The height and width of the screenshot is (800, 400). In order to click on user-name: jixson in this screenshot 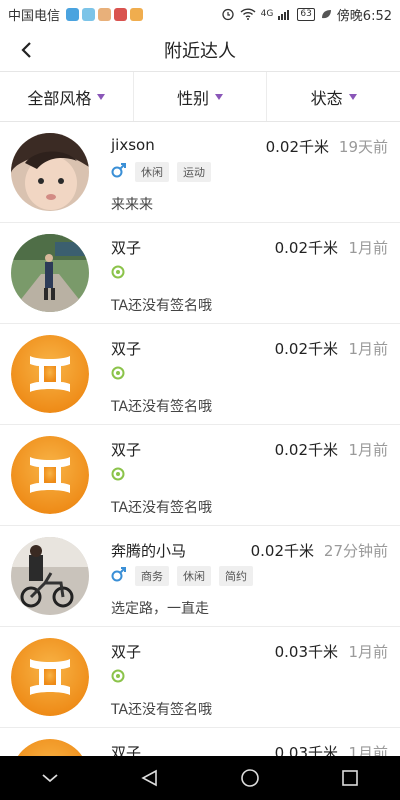, I will do `click(133, 145)`.